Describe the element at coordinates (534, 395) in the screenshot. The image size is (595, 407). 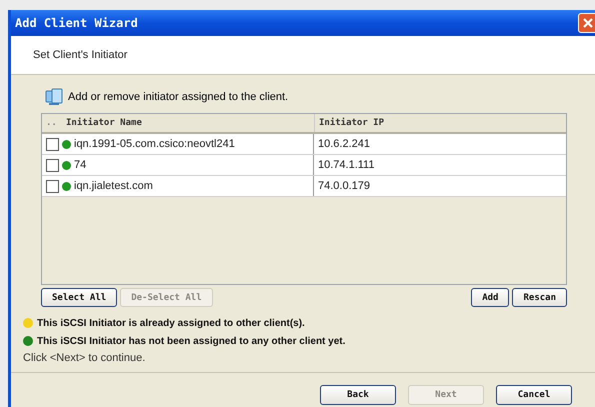
I see `wizard-button: Cancel` at that location.